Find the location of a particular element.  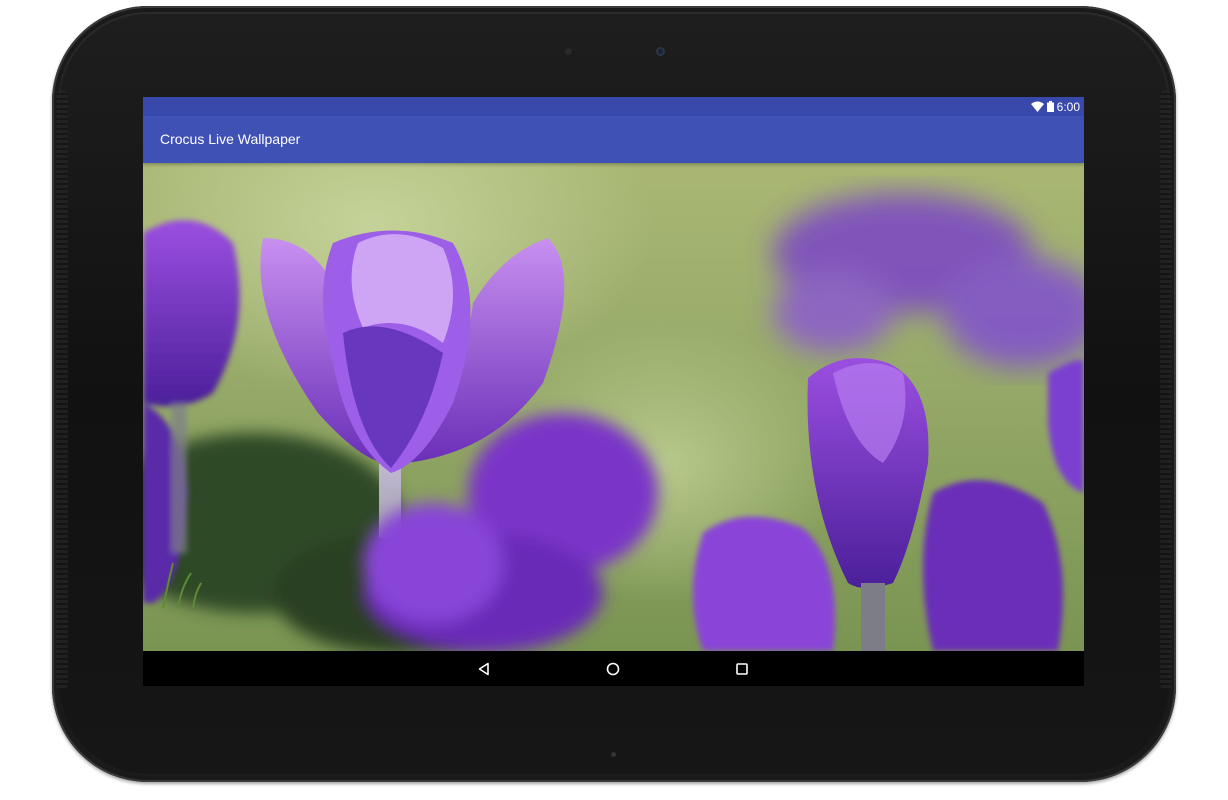

navigation-bar is located at coordinates (613, 668).